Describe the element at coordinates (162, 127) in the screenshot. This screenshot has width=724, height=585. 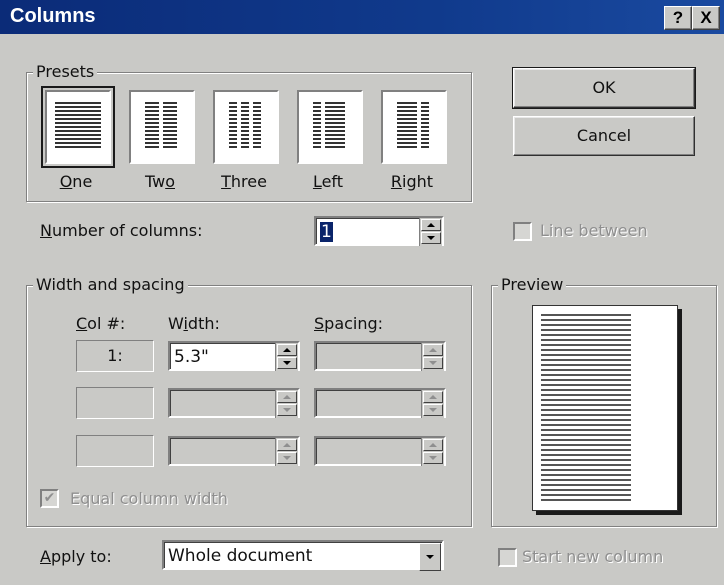
I see `preset-two` at that location.